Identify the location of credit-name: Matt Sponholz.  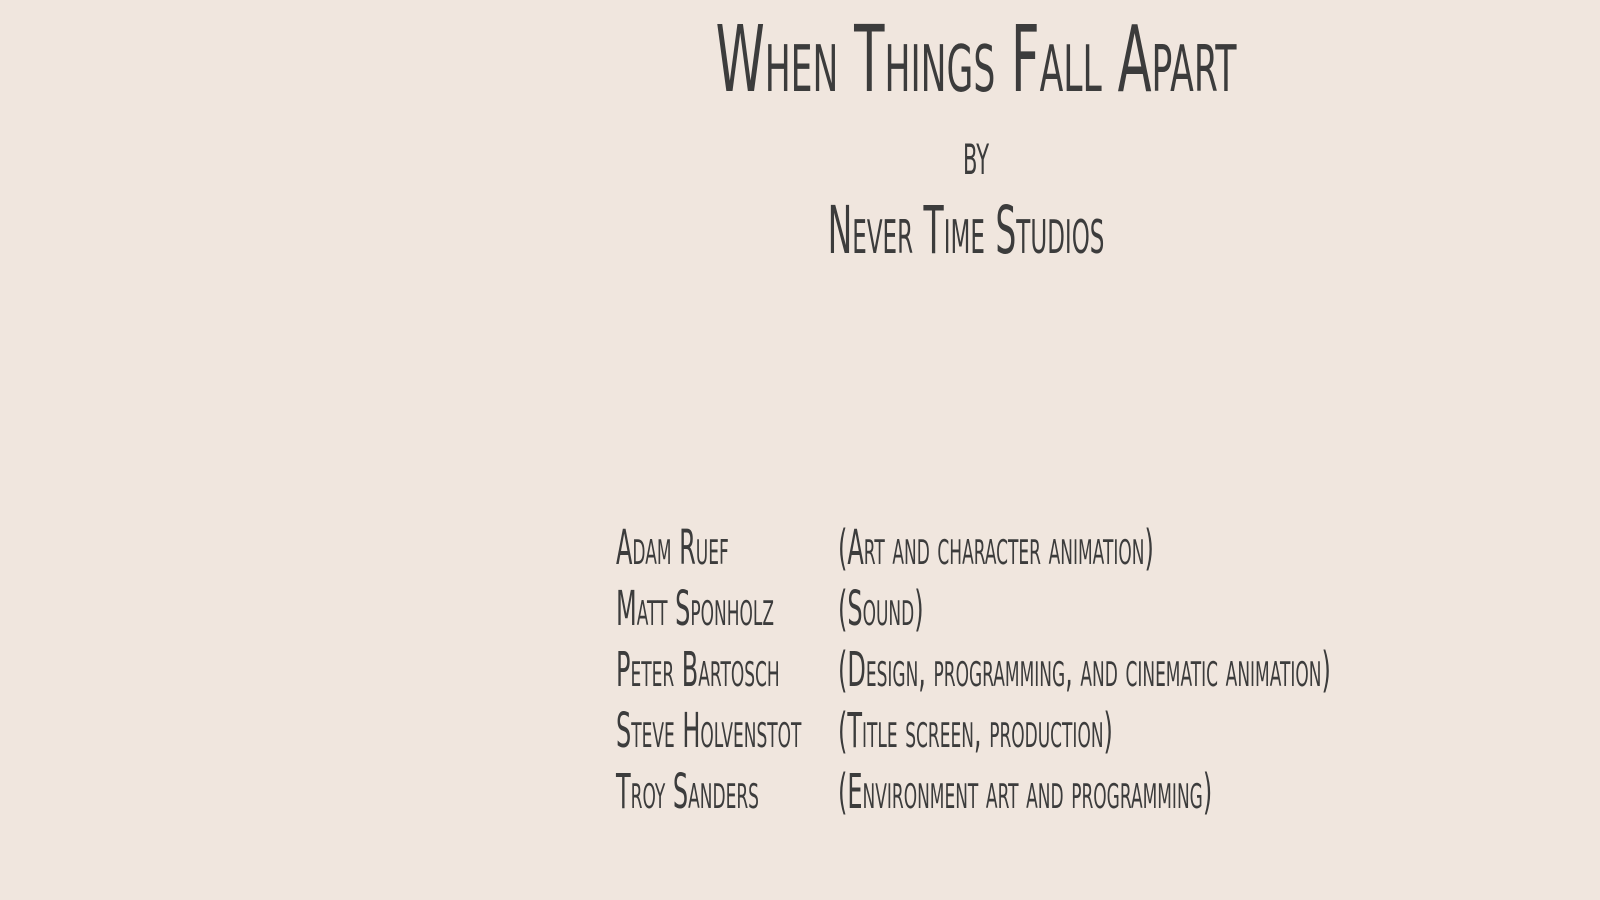
(695, 609).